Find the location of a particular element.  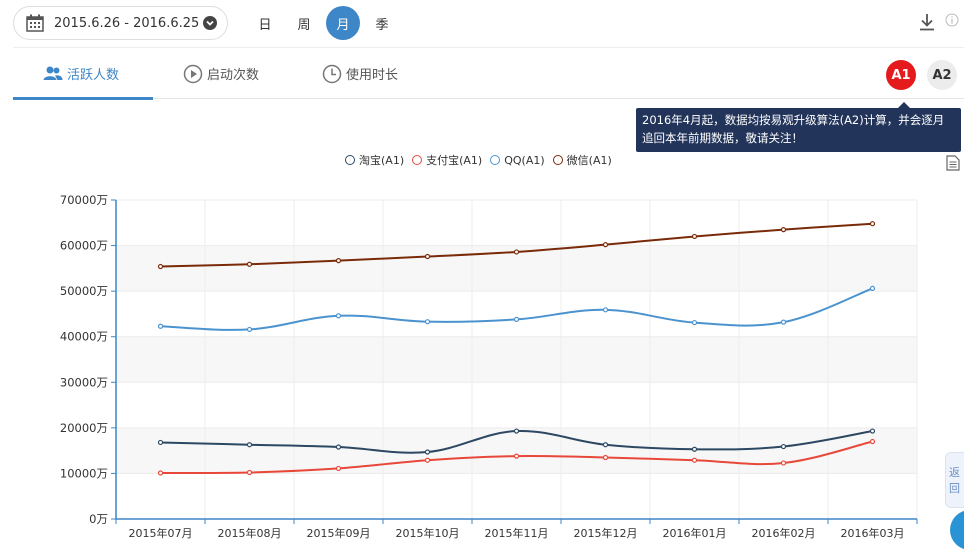

x-tick-label: 2015年10月 is located at coordinates (428, 533).